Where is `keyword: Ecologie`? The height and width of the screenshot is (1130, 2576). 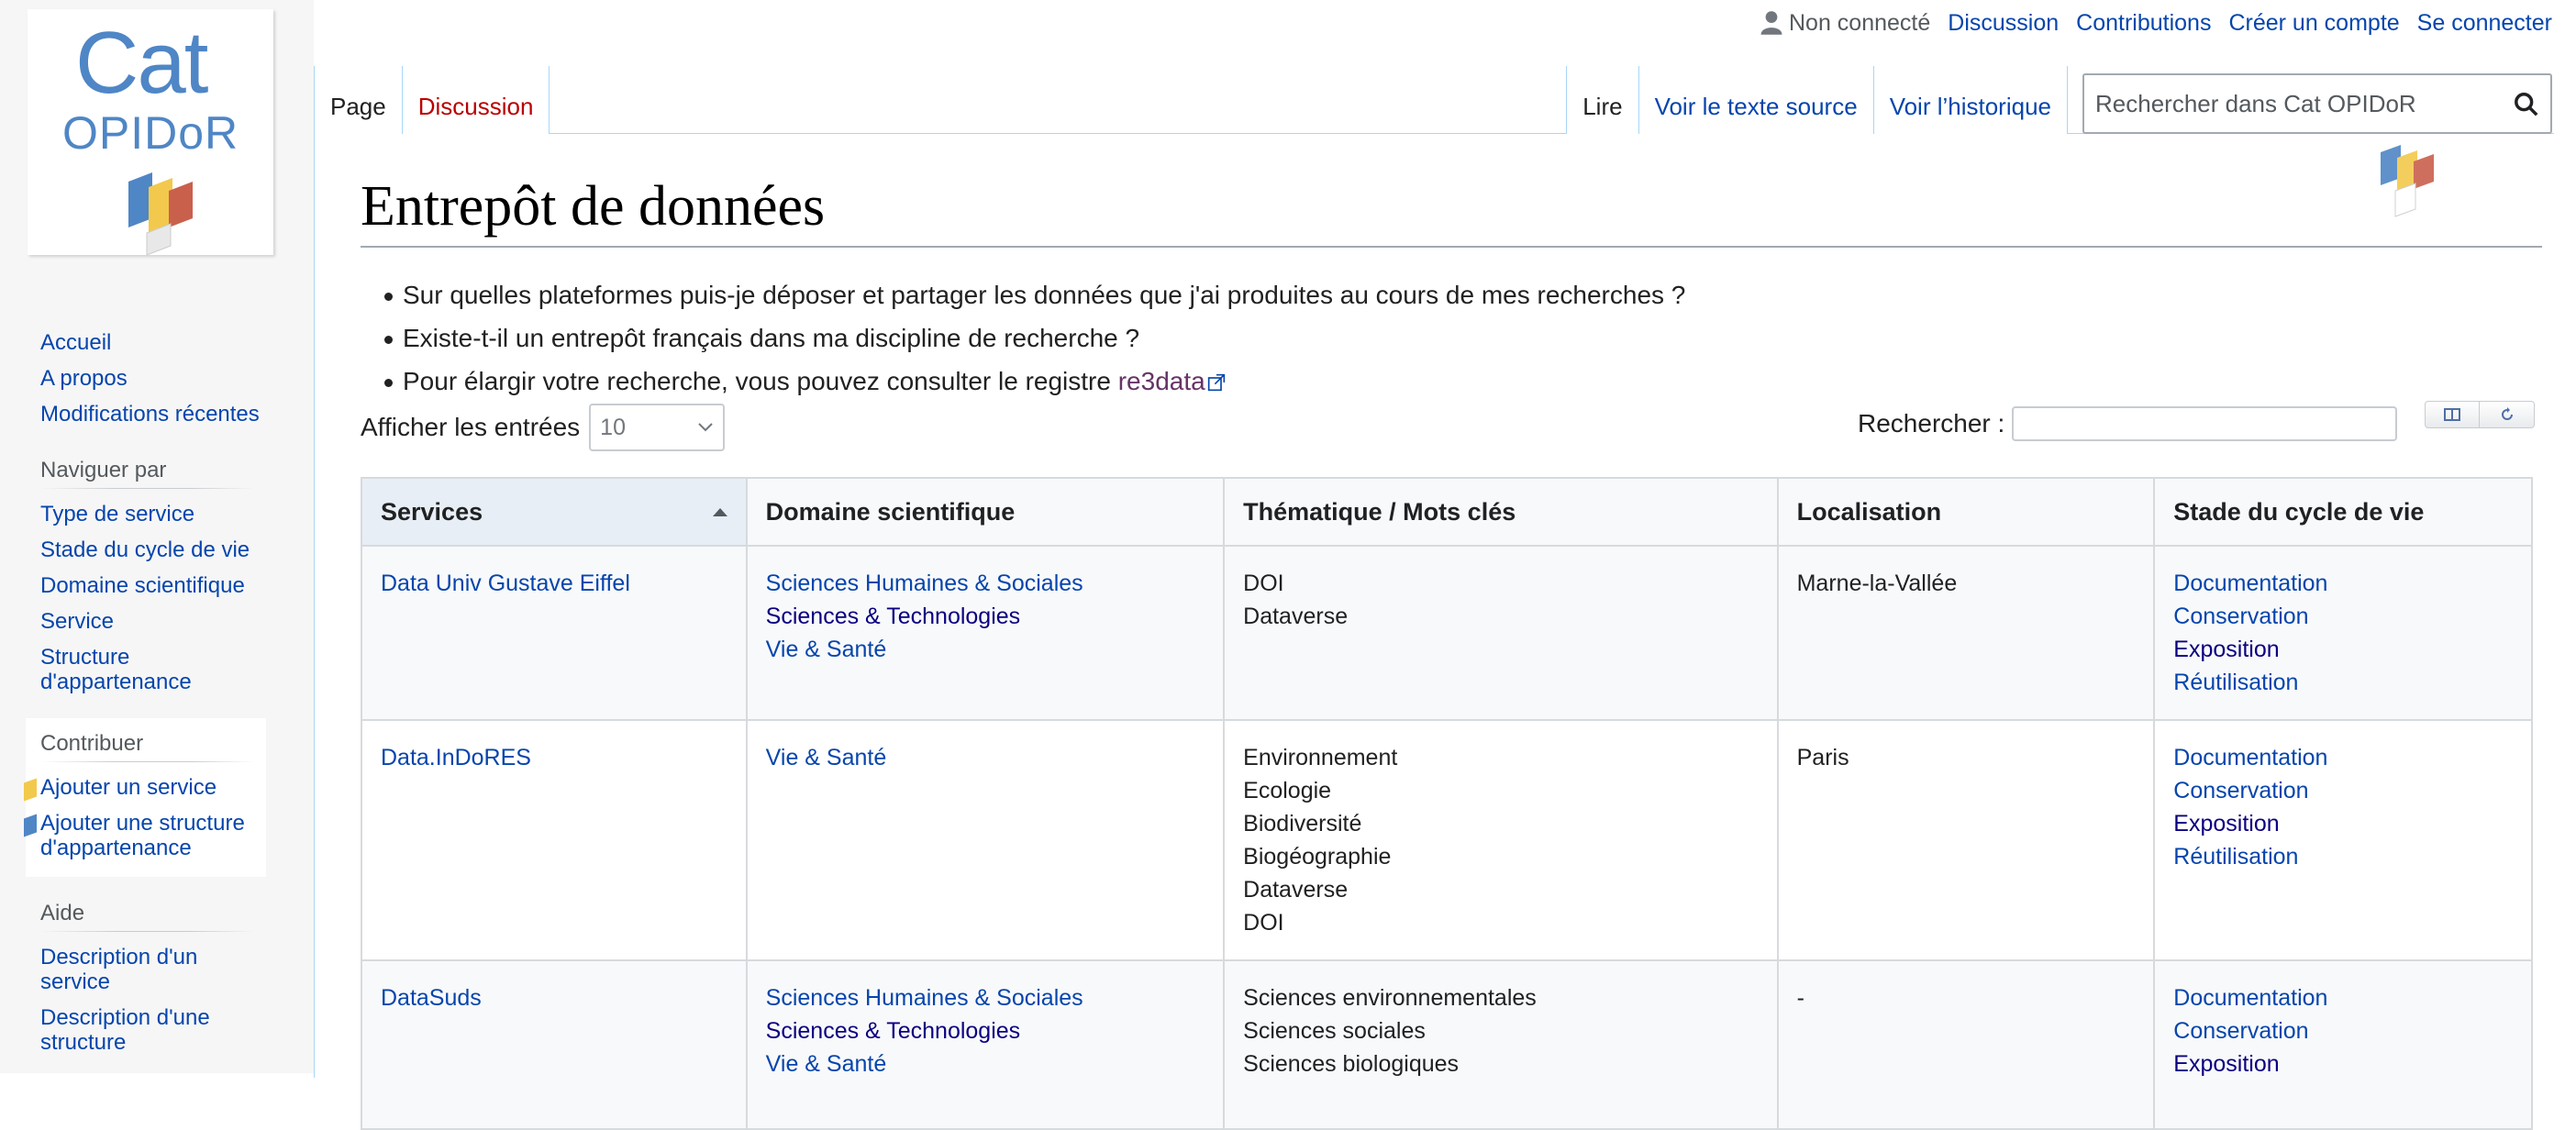
keyword: Ecologie is located at coordinates (1287, 791).